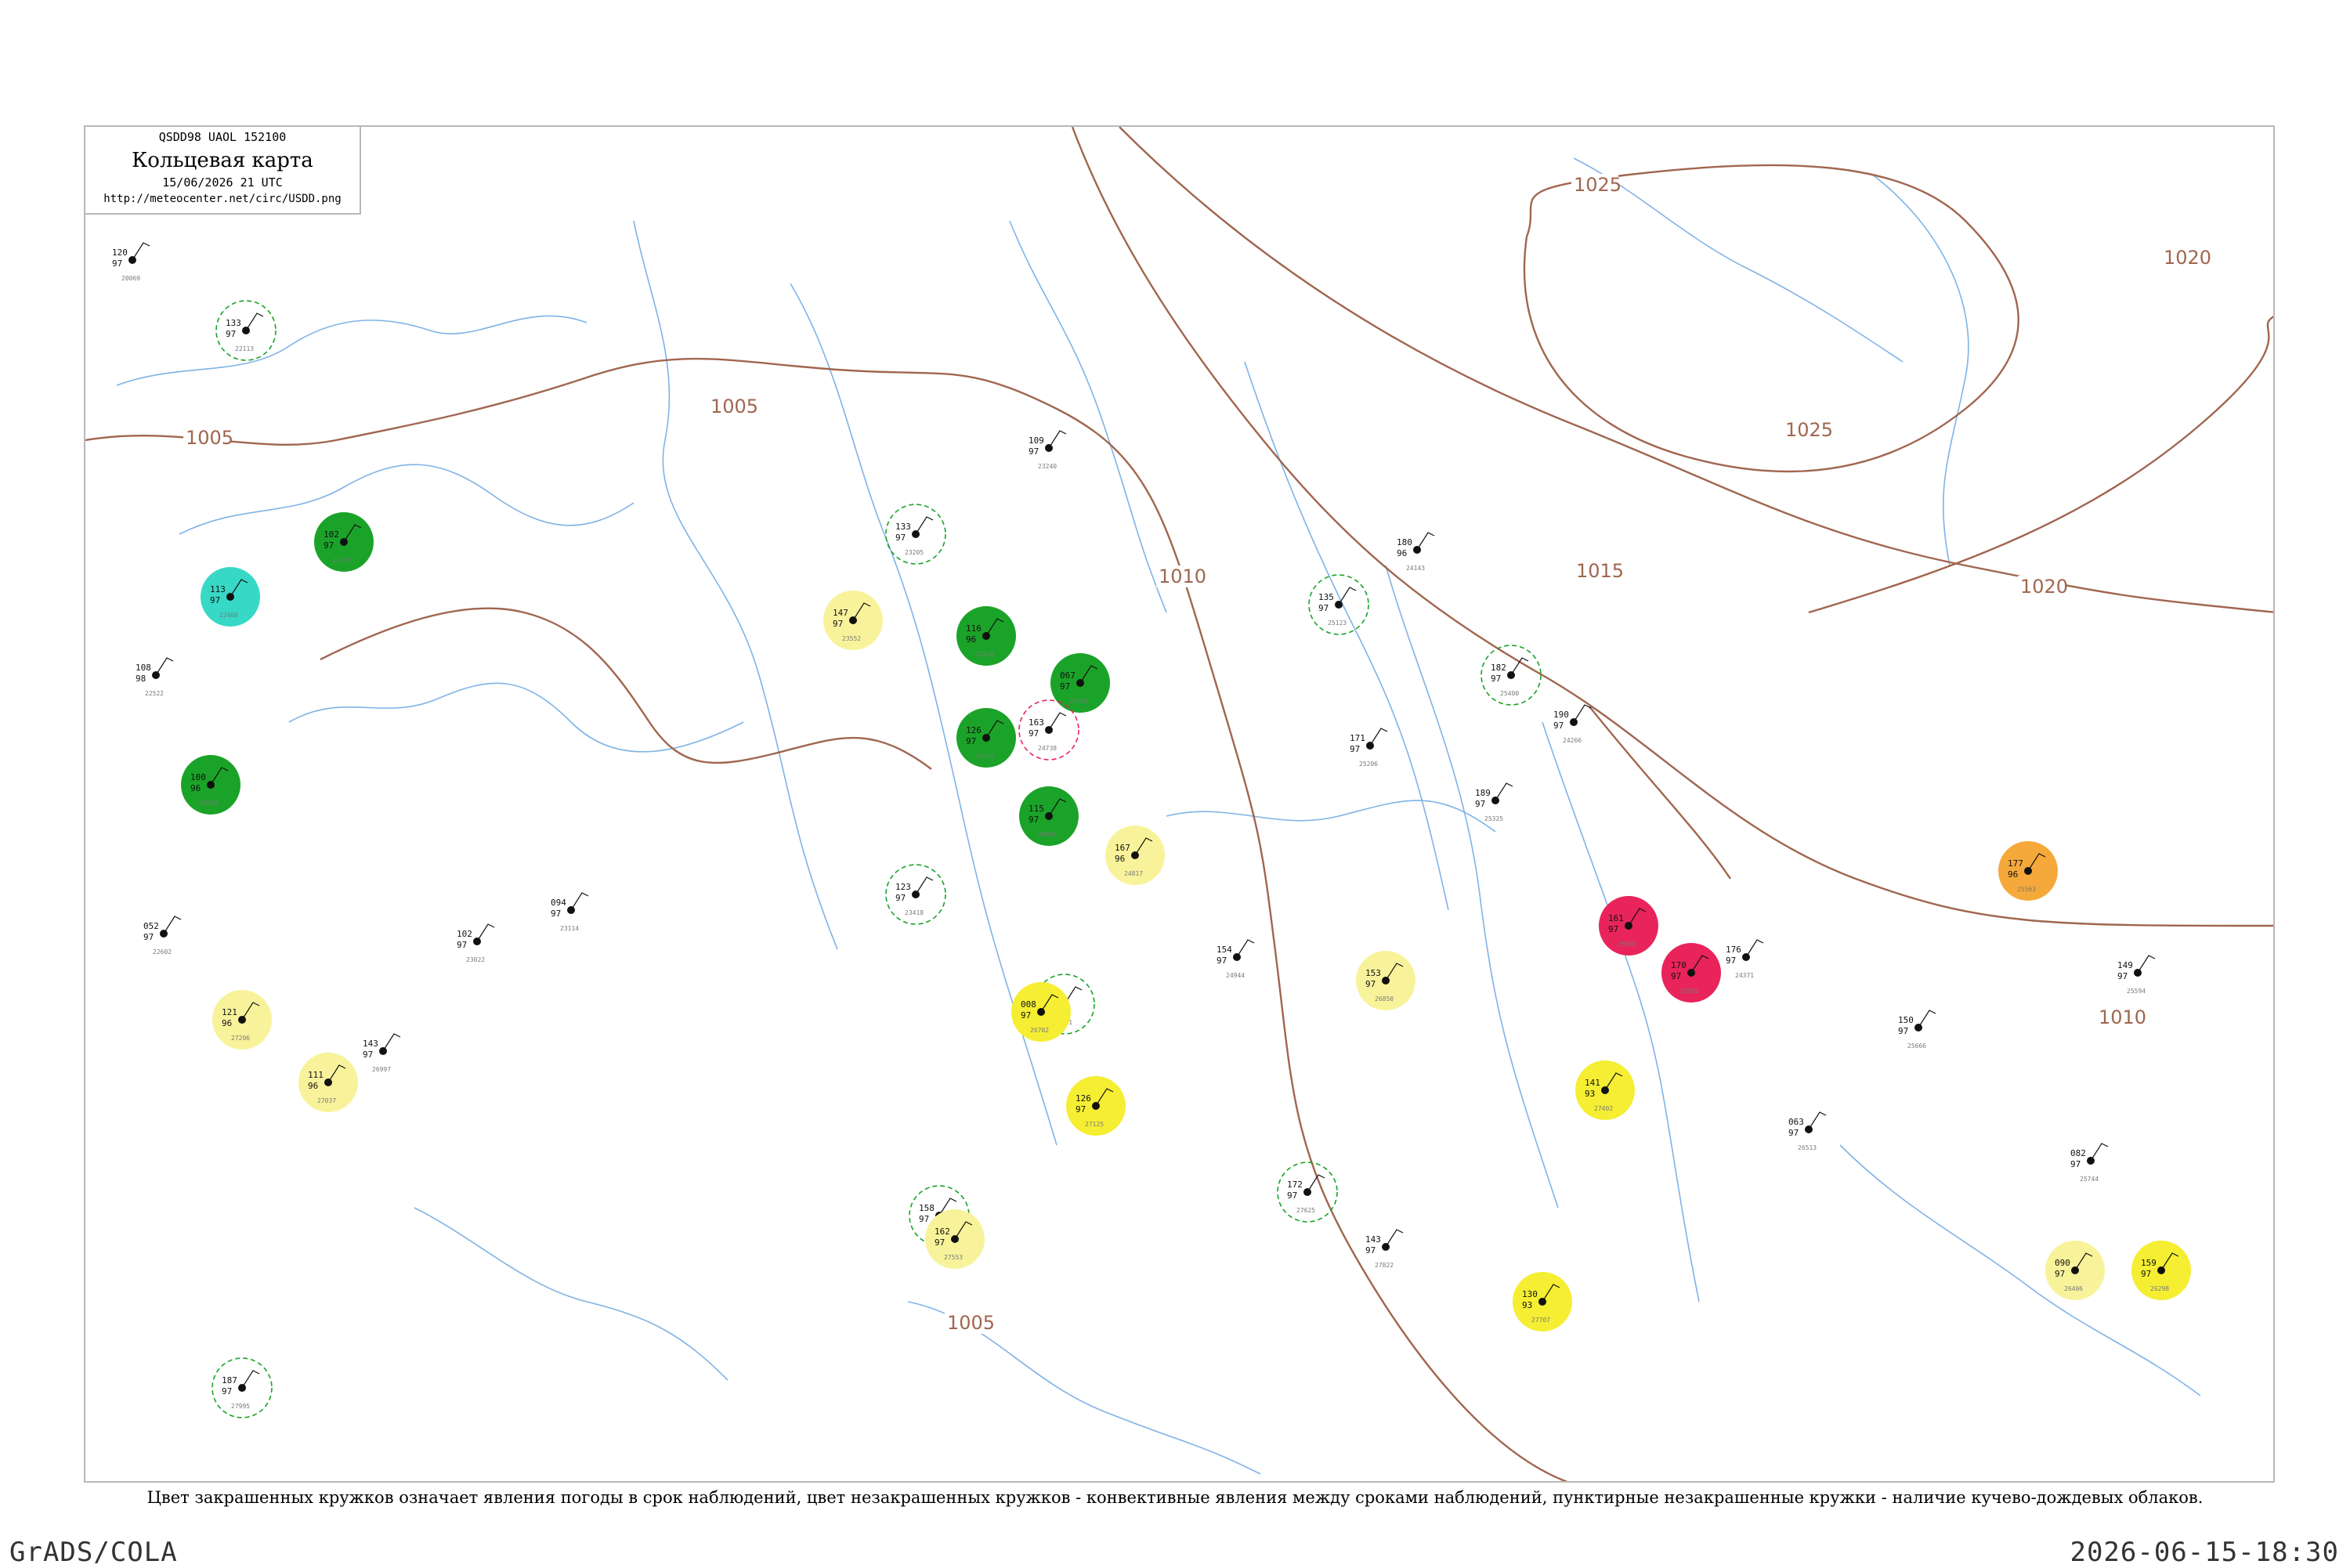 This screenshot has width=2350, height=1568. What do you see at coordinates (1691, 973) in the screenshot?
I see `station-plot: 17097 25551` at bounding box center [1691, 973].